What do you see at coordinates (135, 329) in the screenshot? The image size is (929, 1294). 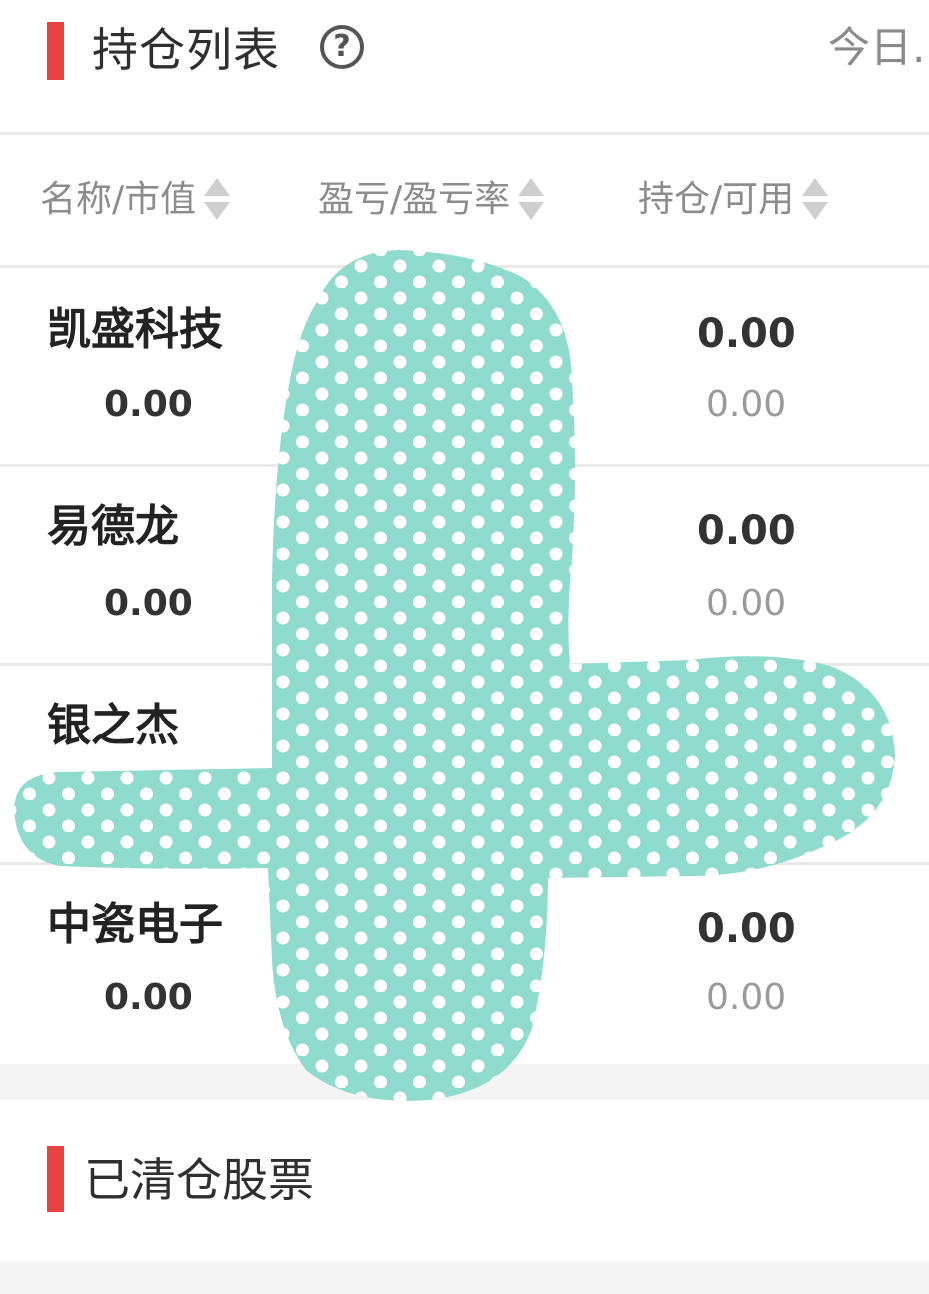 I see `stock-name: 凯盛科技` at bounding box center [135, 329].